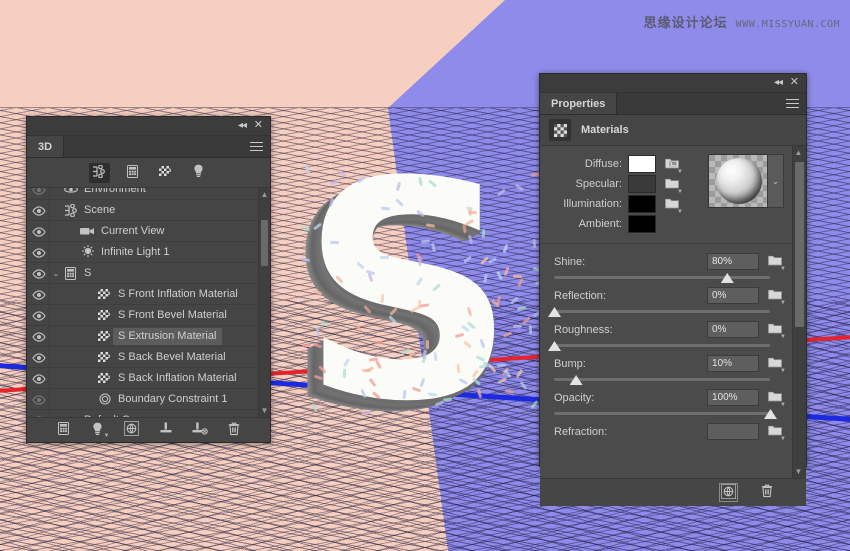  What do you see at coordinates (728, 492) in the screenshot?
I see `new-material-button` at bounding box center [728, 492].